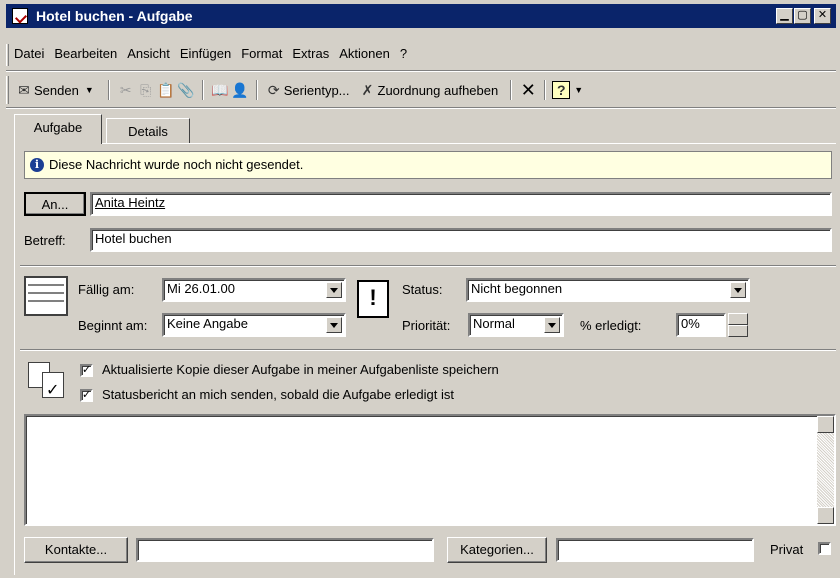  What do you see at coordinates (364, 56) in the screenshot?
I see `menu-aktionen: Aktionen` at bounding box center [364, 56].